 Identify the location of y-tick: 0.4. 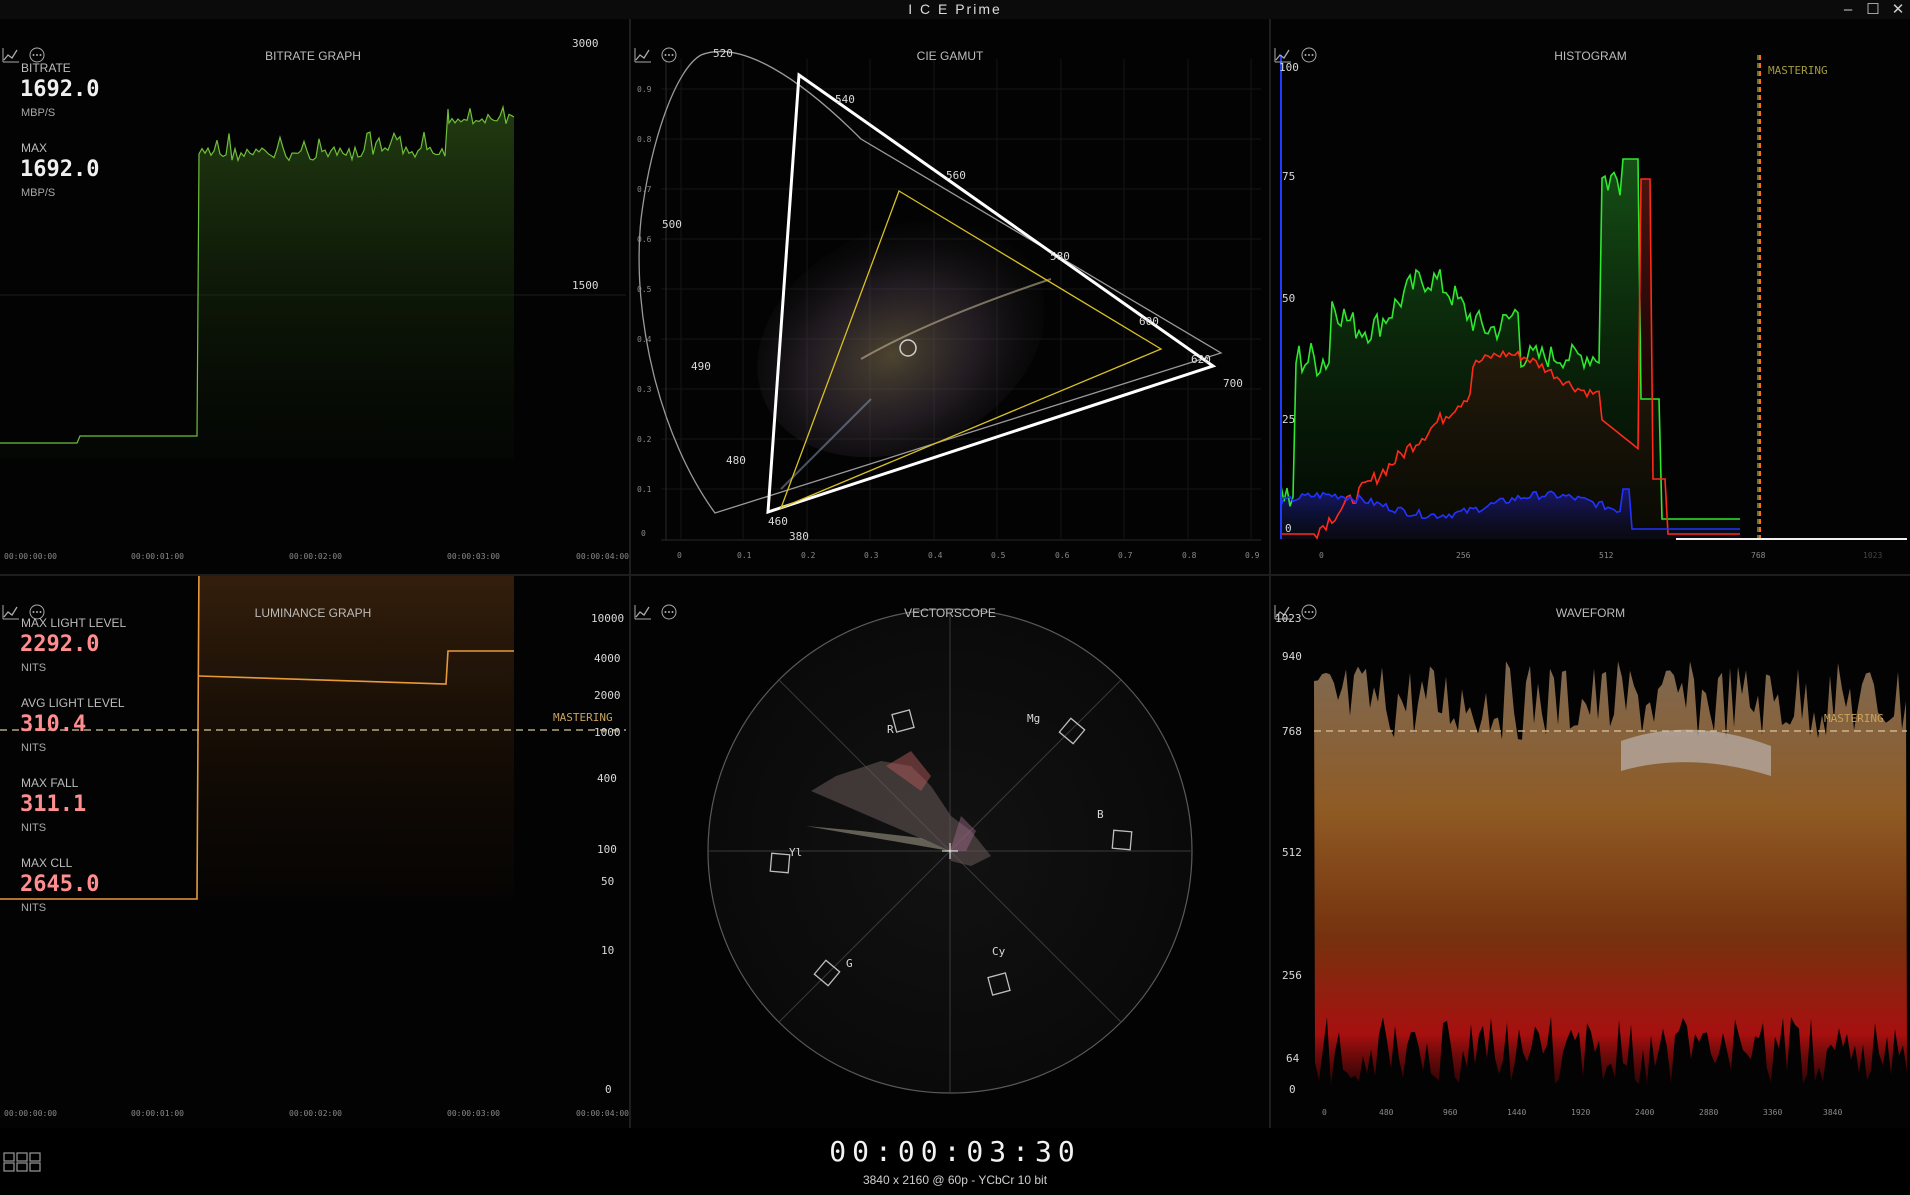
(644, 339).